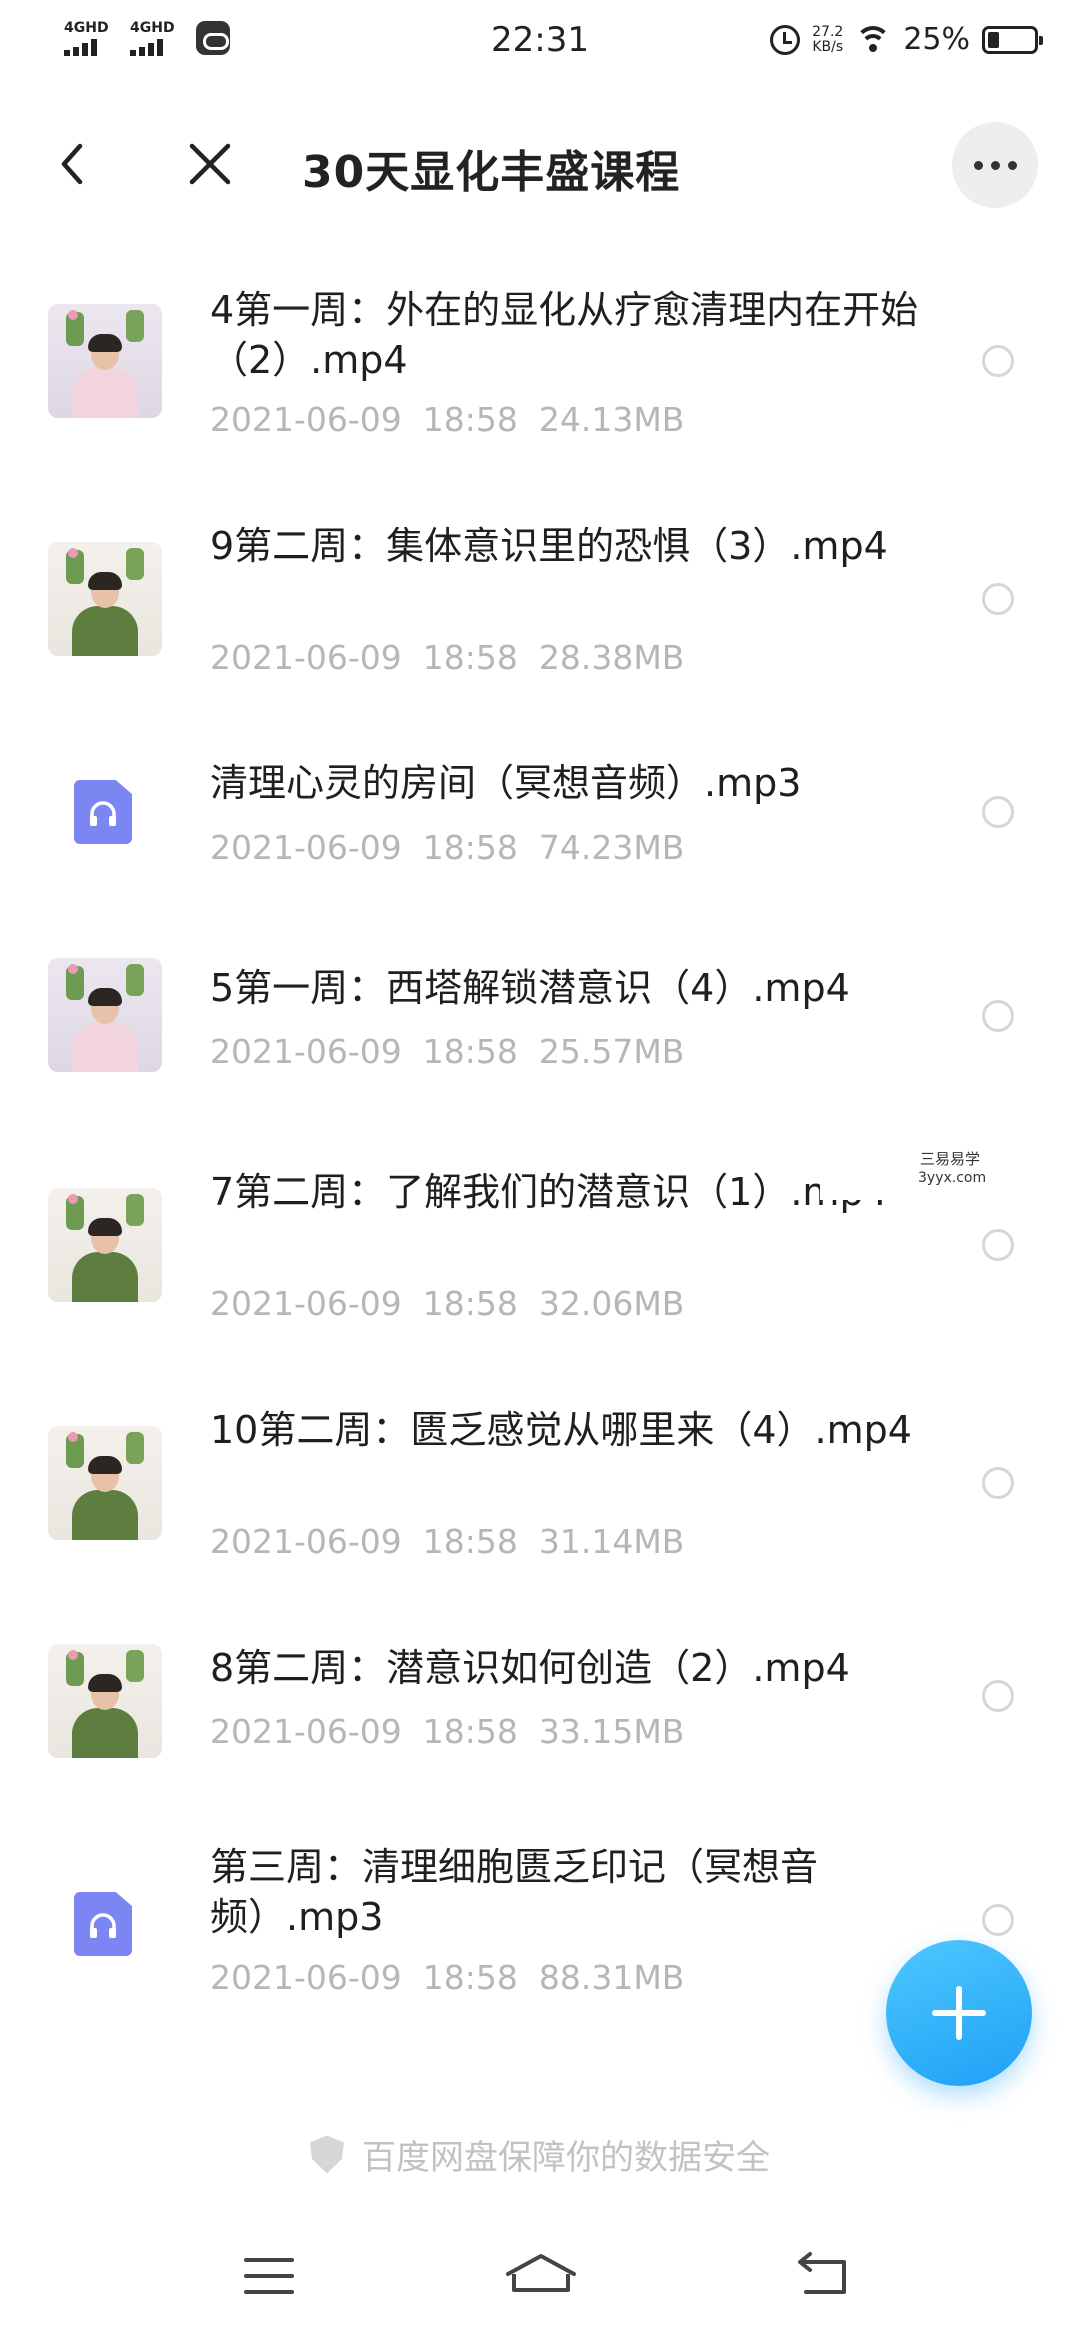 This screenshot has height=2340, width=1080. I want to click on network-speed-unit: KB/s, so click(828, 46).